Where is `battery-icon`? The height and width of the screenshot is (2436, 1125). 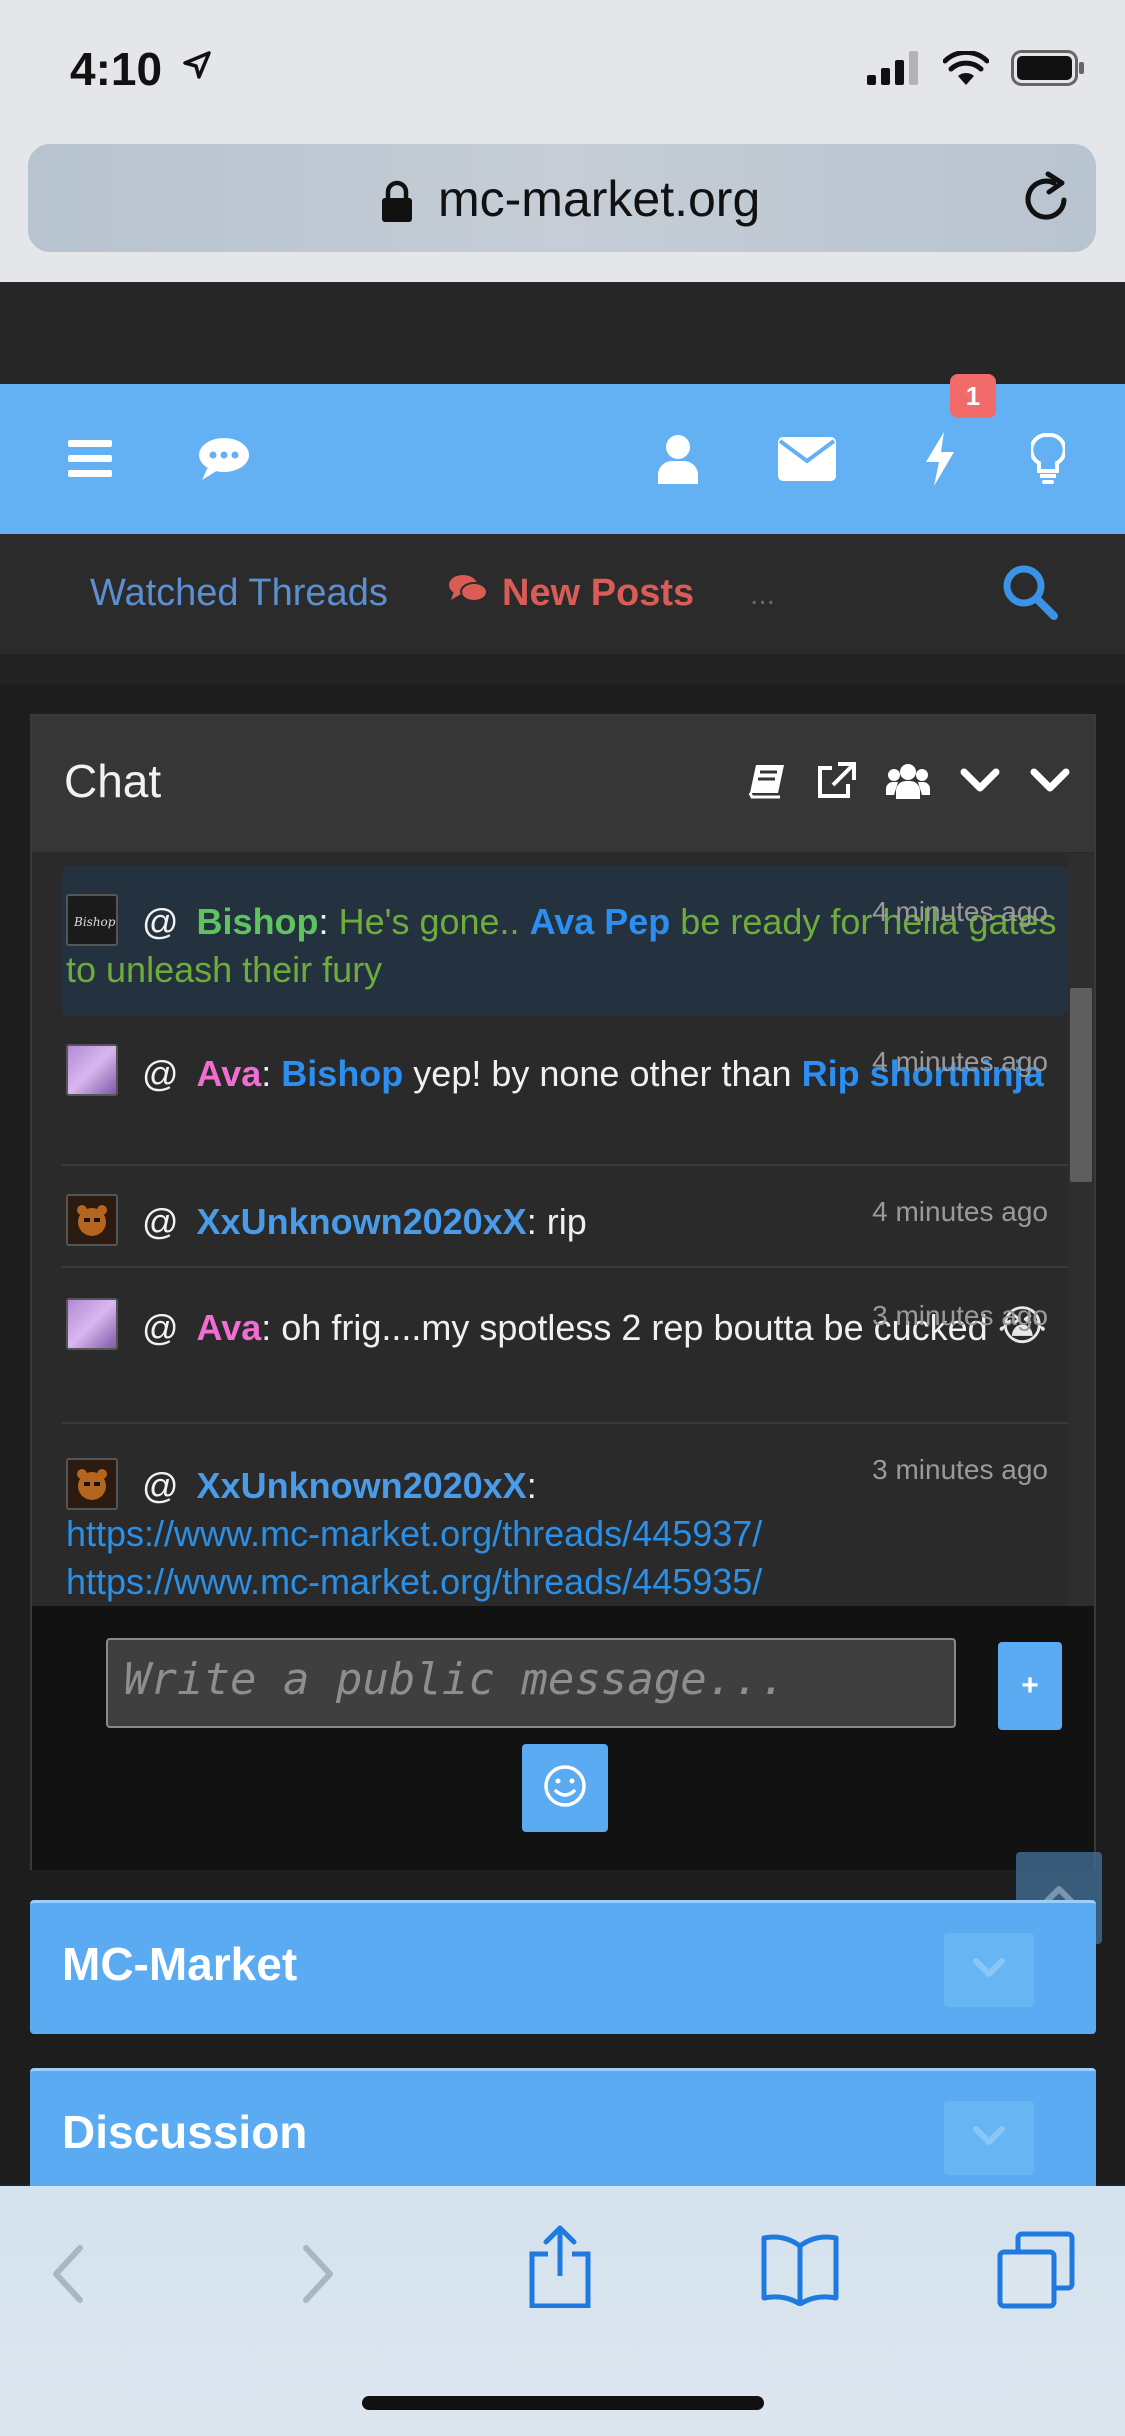 battery-icon is located at coordinates (1048, 70).